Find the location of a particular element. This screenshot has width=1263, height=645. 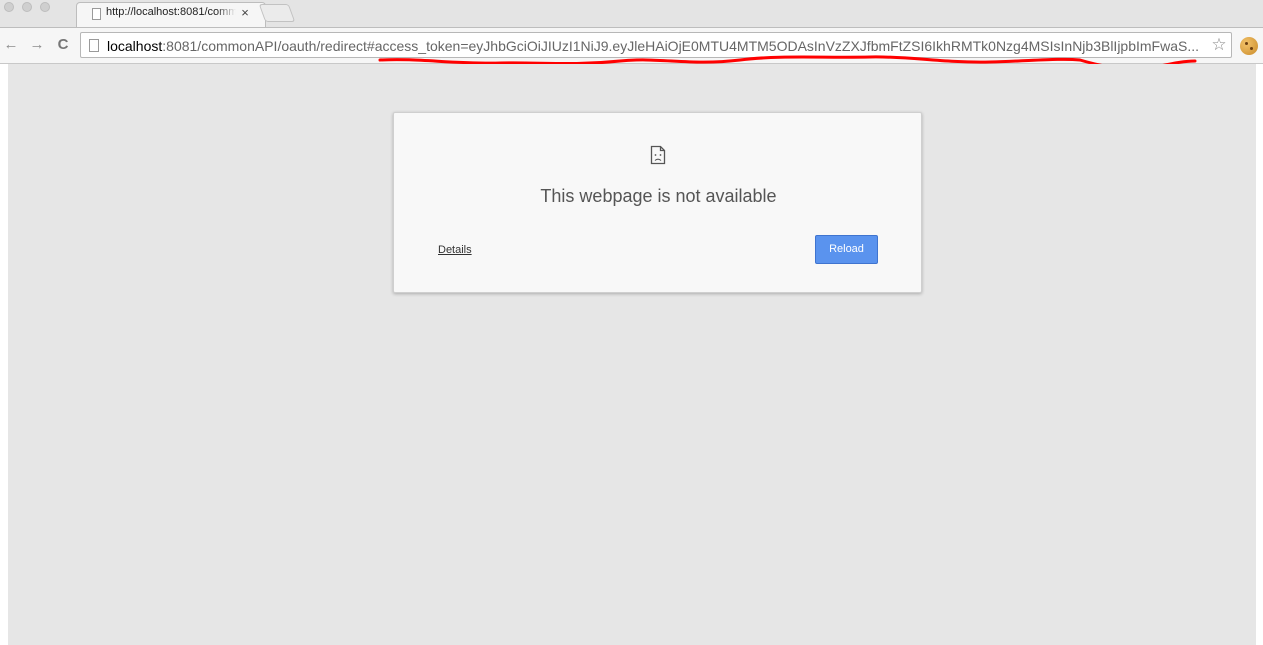

tab-strip: http://localhost:8081/comm × is located at coordinates (631, 14).